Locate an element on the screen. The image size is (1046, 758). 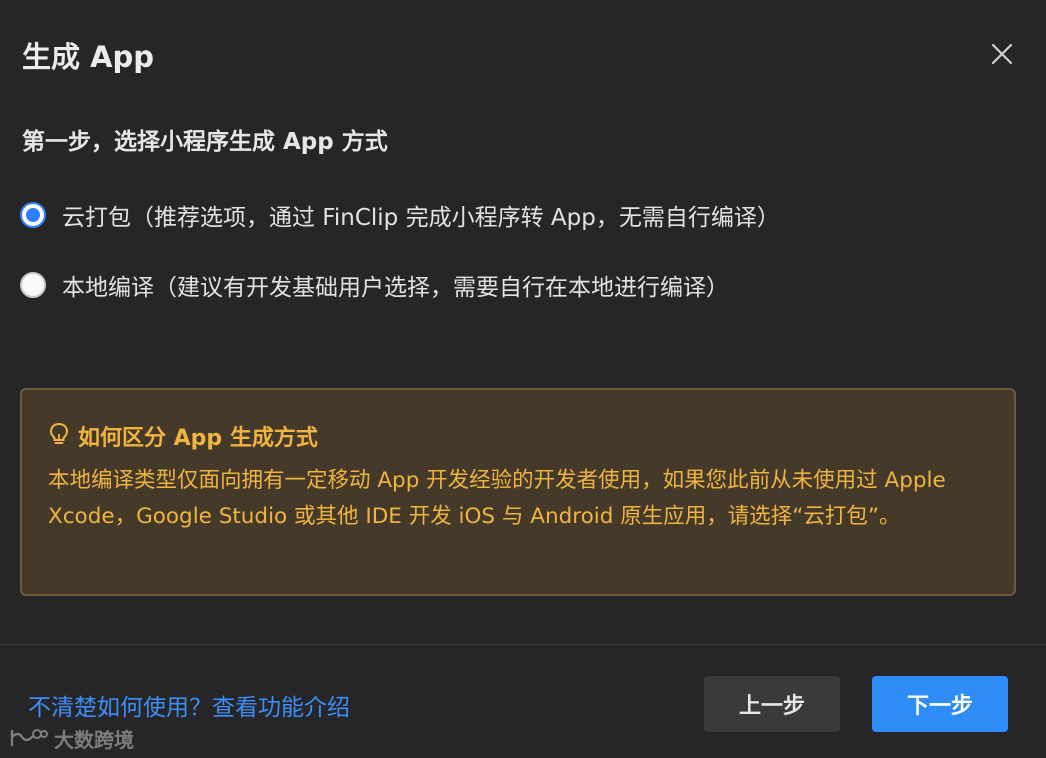
step-title: 第一步，选择小程序生成 App 方式 is located at coordinates (205, 142).